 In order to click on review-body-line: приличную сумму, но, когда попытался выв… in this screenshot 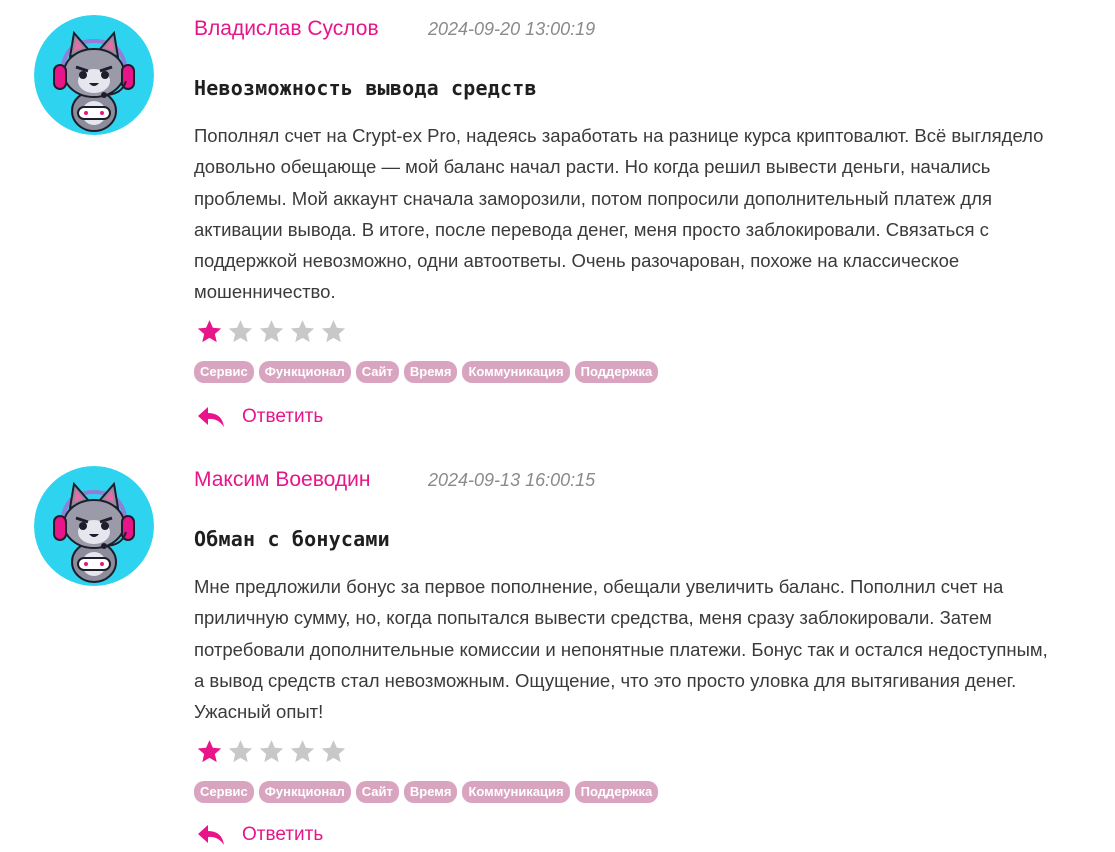, I will do `click(593, 618)`.